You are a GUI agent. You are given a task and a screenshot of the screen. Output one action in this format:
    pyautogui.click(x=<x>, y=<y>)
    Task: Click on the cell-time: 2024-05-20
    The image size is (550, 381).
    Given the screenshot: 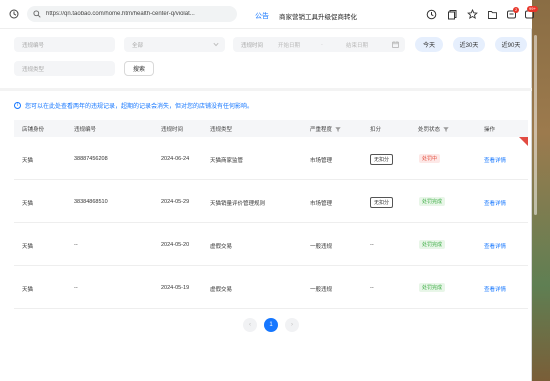 What is the action you would take?
    pyautogui.click(x=175, y=245)
    